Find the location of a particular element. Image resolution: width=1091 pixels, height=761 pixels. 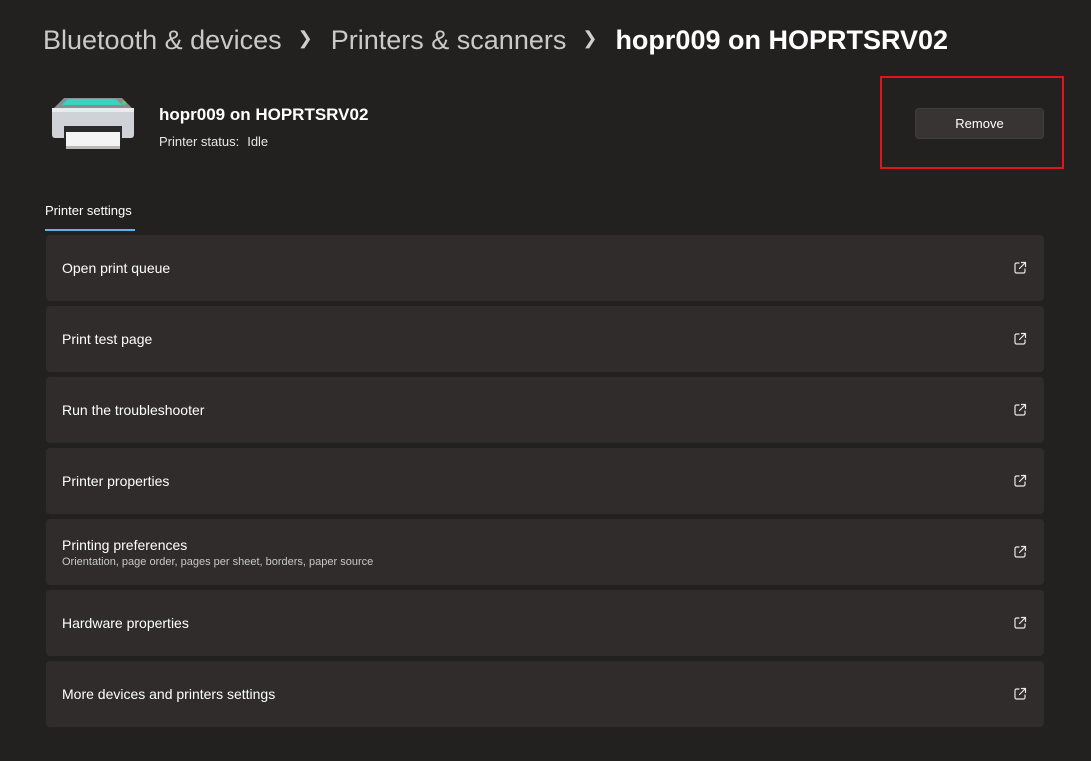

breadcrumb-bluetooth-devices: Bluetooth & devices is located at coordinates (162, 40).